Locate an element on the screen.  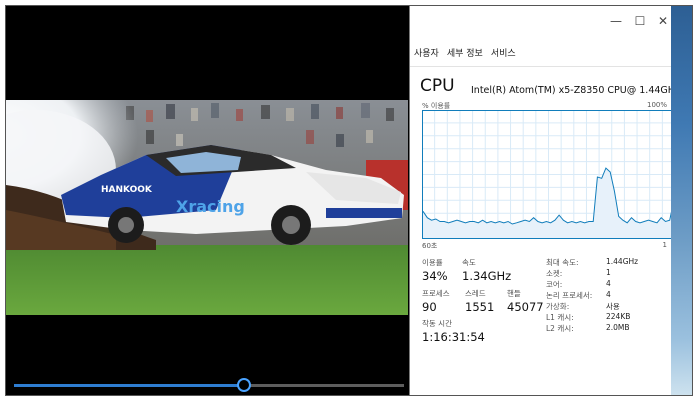
detail-value: 2.0MB is located at coordinates (618, 327).